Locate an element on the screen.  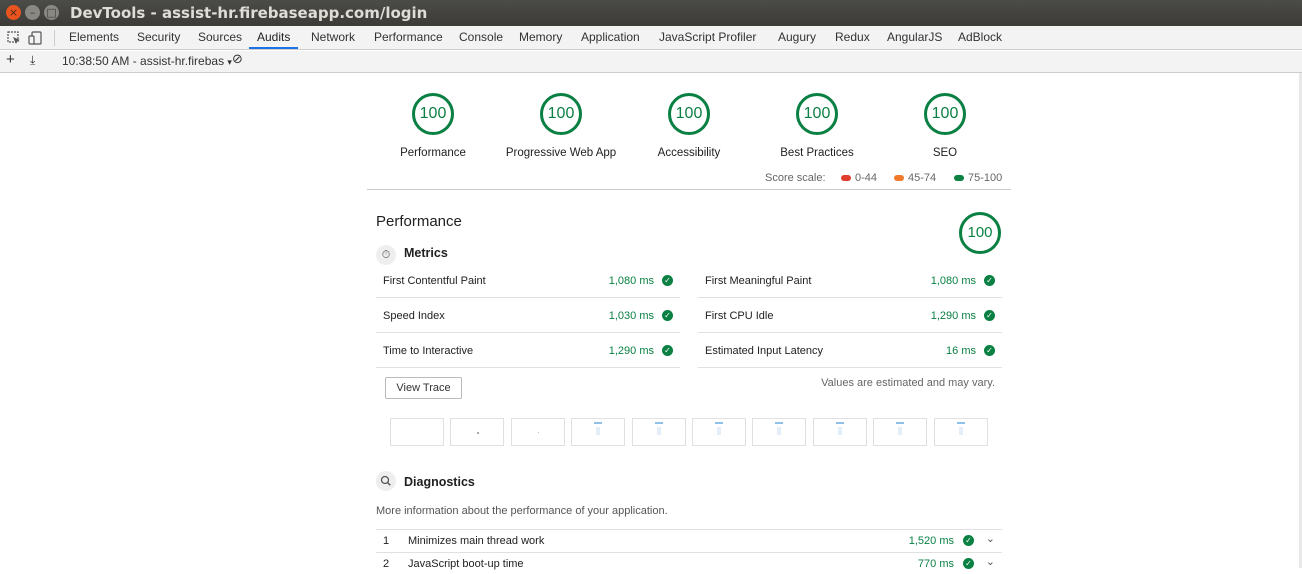
diagnostic-value: 1,520 ms is located at coordinates (931, 541).